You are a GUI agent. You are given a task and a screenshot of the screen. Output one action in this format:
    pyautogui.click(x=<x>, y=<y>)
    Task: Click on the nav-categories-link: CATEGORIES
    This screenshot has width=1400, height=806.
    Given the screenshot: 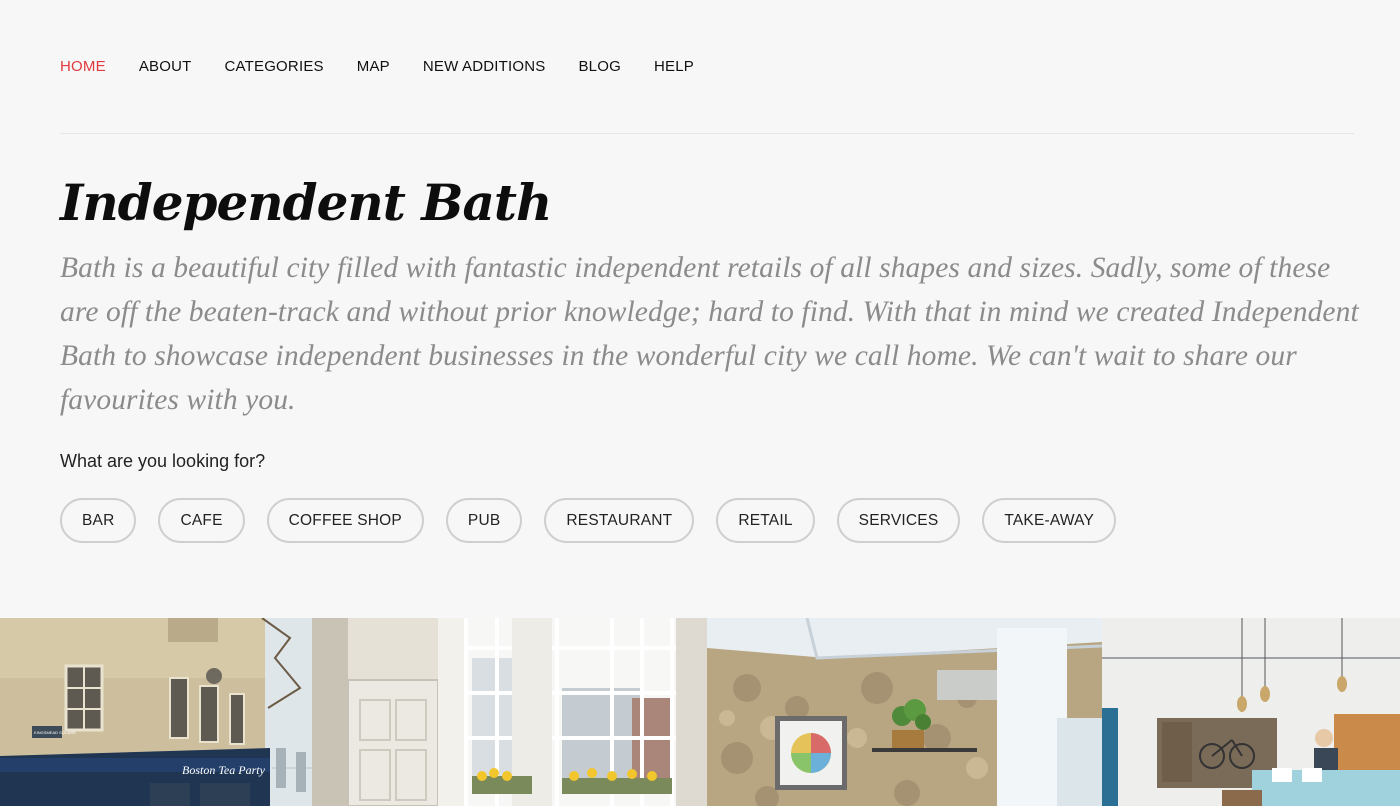 What is the action you would take?
    pyautogui.click(x=274, y=67)
    